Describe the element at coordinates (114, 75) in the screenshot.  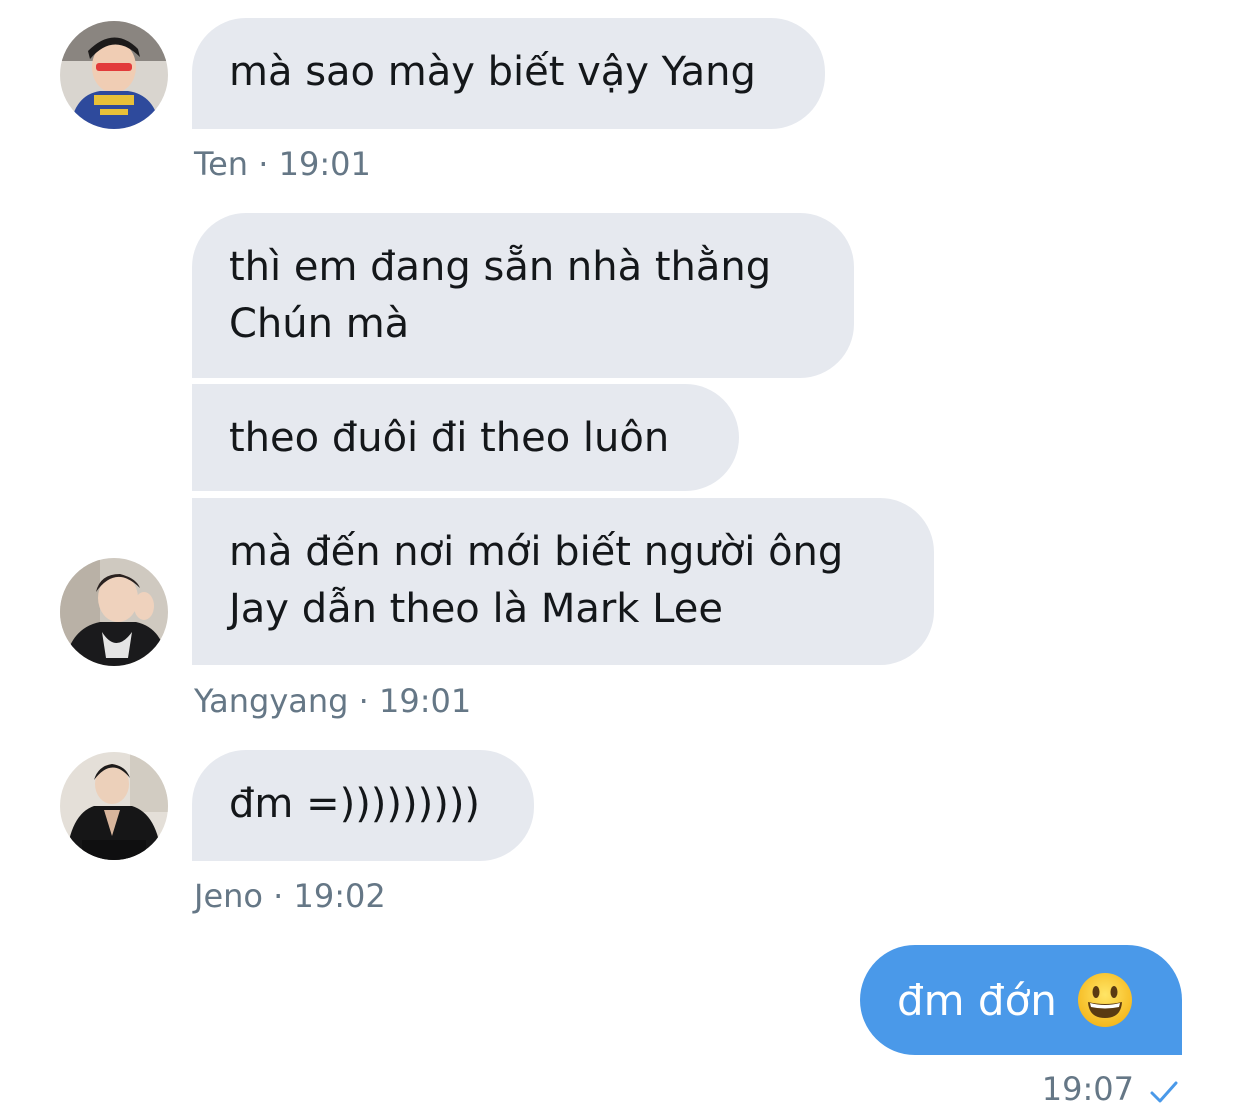
I see `avatar-ten` at that location.